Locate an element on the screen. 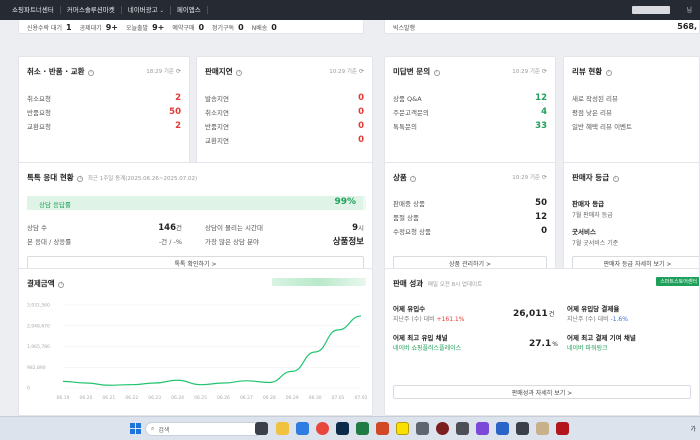 The width and height of the screenshot is (700, 440). excel-icon is located at coordinates (362, 428).